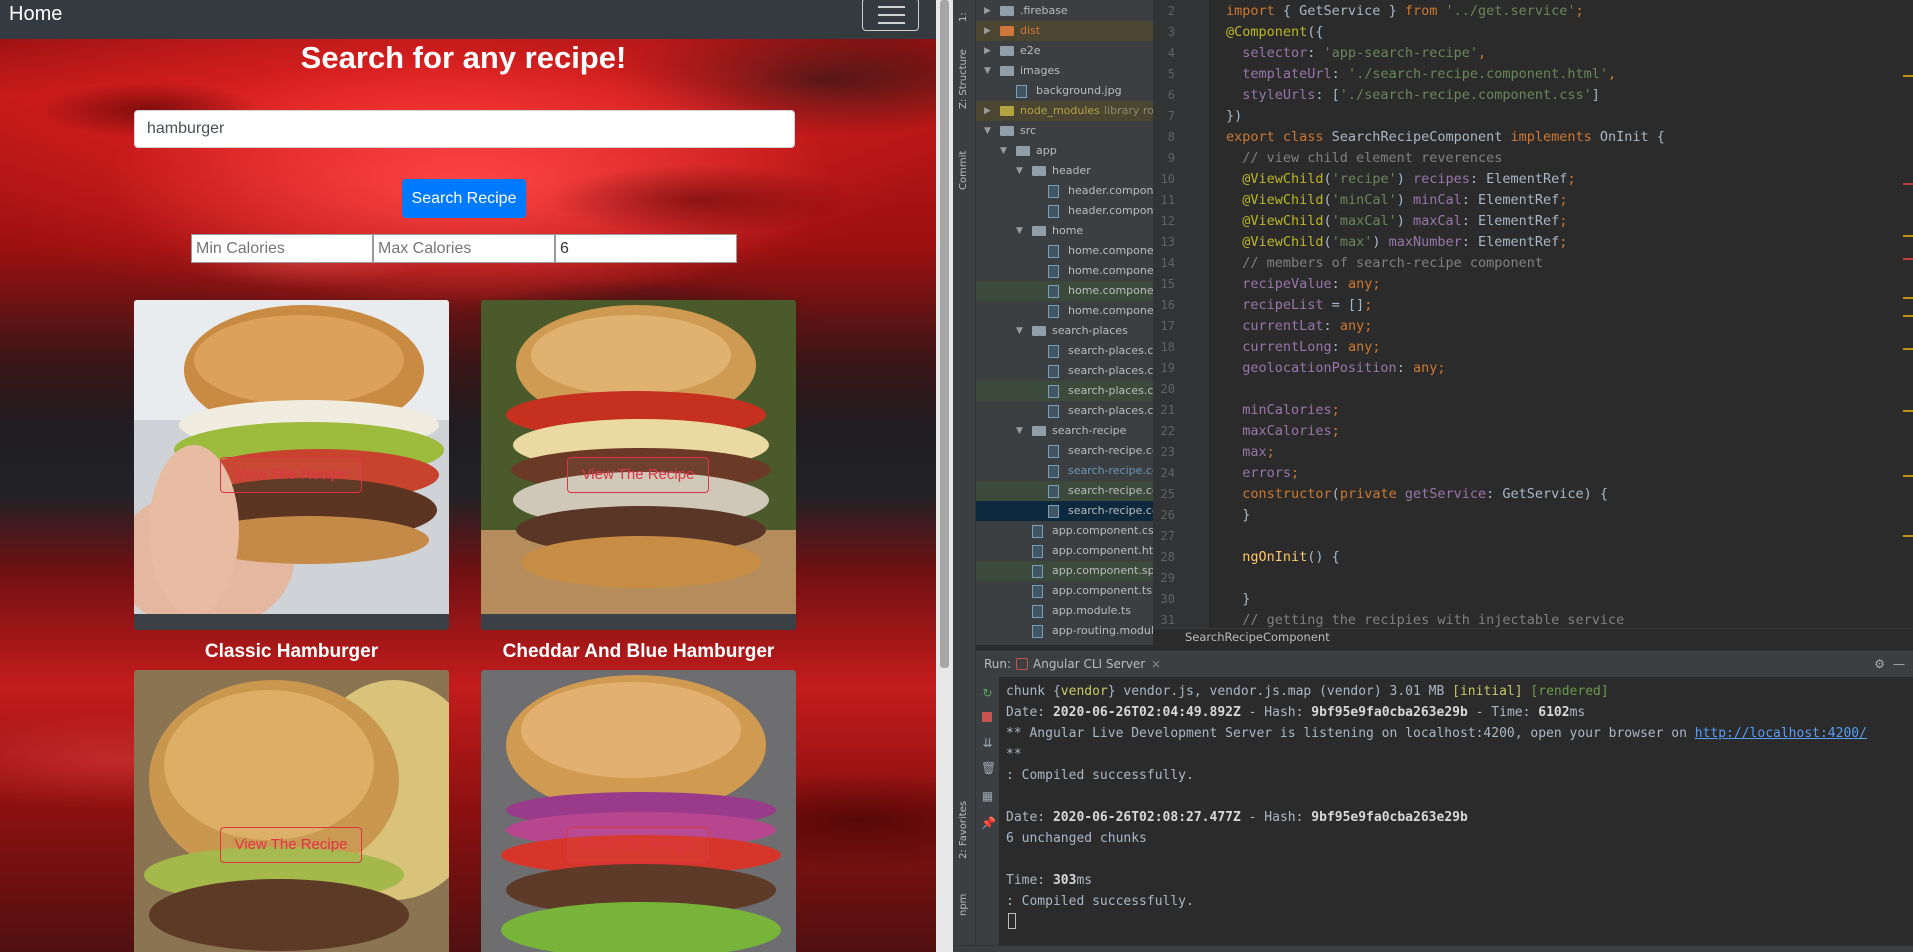  What do you see at coordinates (1167, 452) in the screenshot?
I see `line-number: 23` at bounding box center [1167, 452].